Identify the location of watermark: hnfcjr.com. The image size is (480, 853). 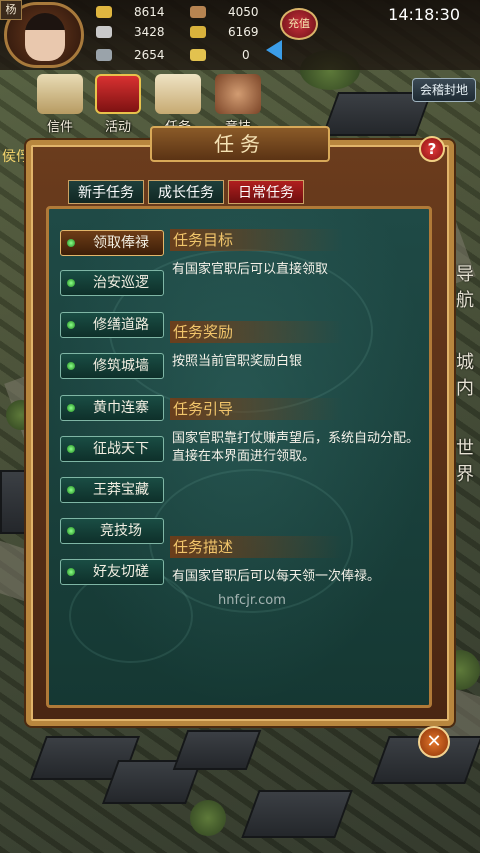
(252, 600).